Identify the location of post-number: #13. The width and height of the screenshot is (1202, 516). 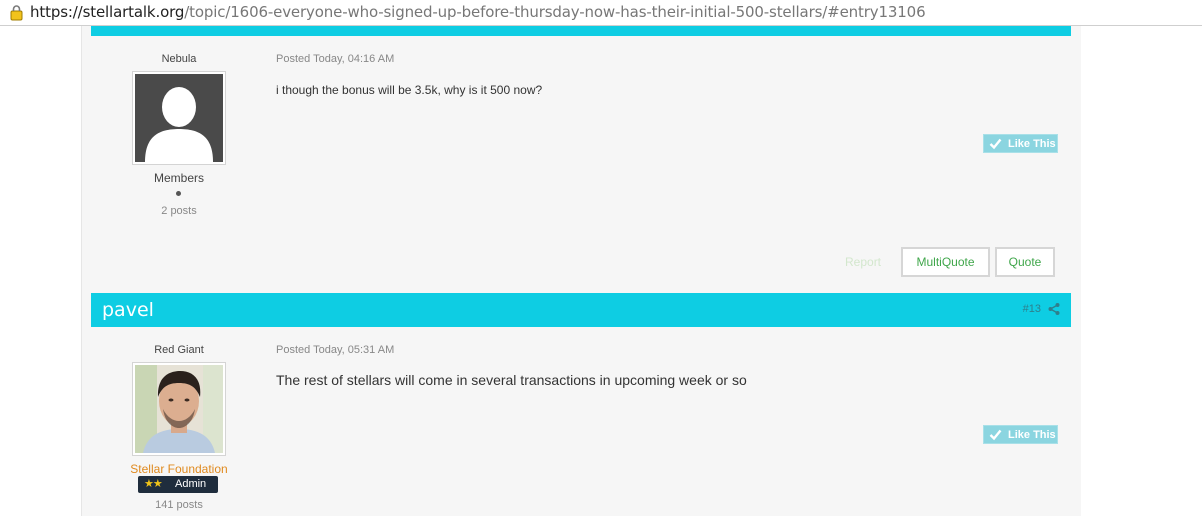
(1032, 309).